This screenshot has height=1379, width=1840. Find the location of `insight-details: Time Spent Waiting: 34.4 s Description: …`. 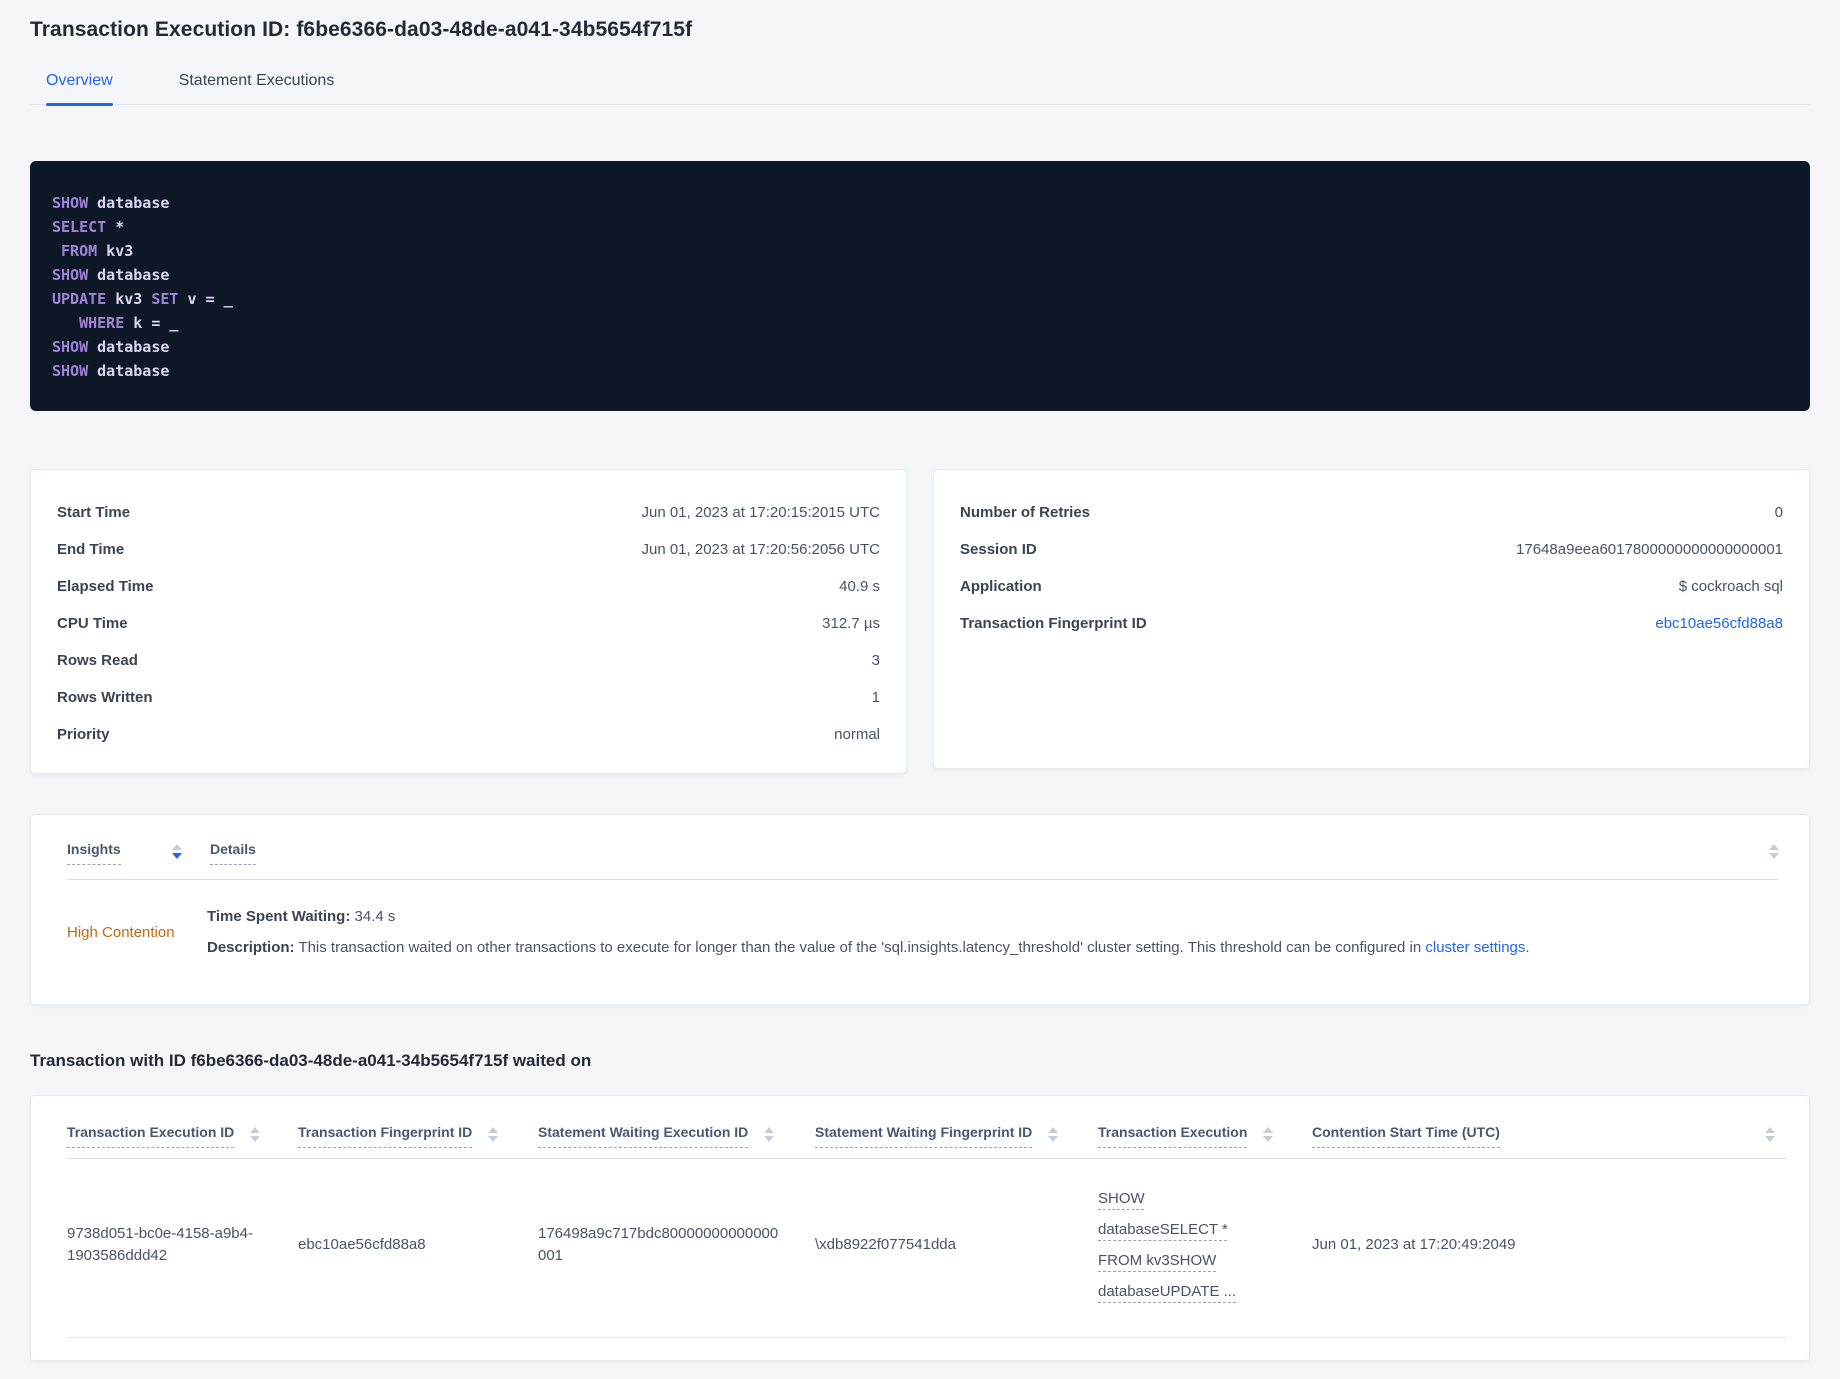

insight-details: Time Spent Waiting: 34.4 s Description: … is located at coordinates (868, 932).